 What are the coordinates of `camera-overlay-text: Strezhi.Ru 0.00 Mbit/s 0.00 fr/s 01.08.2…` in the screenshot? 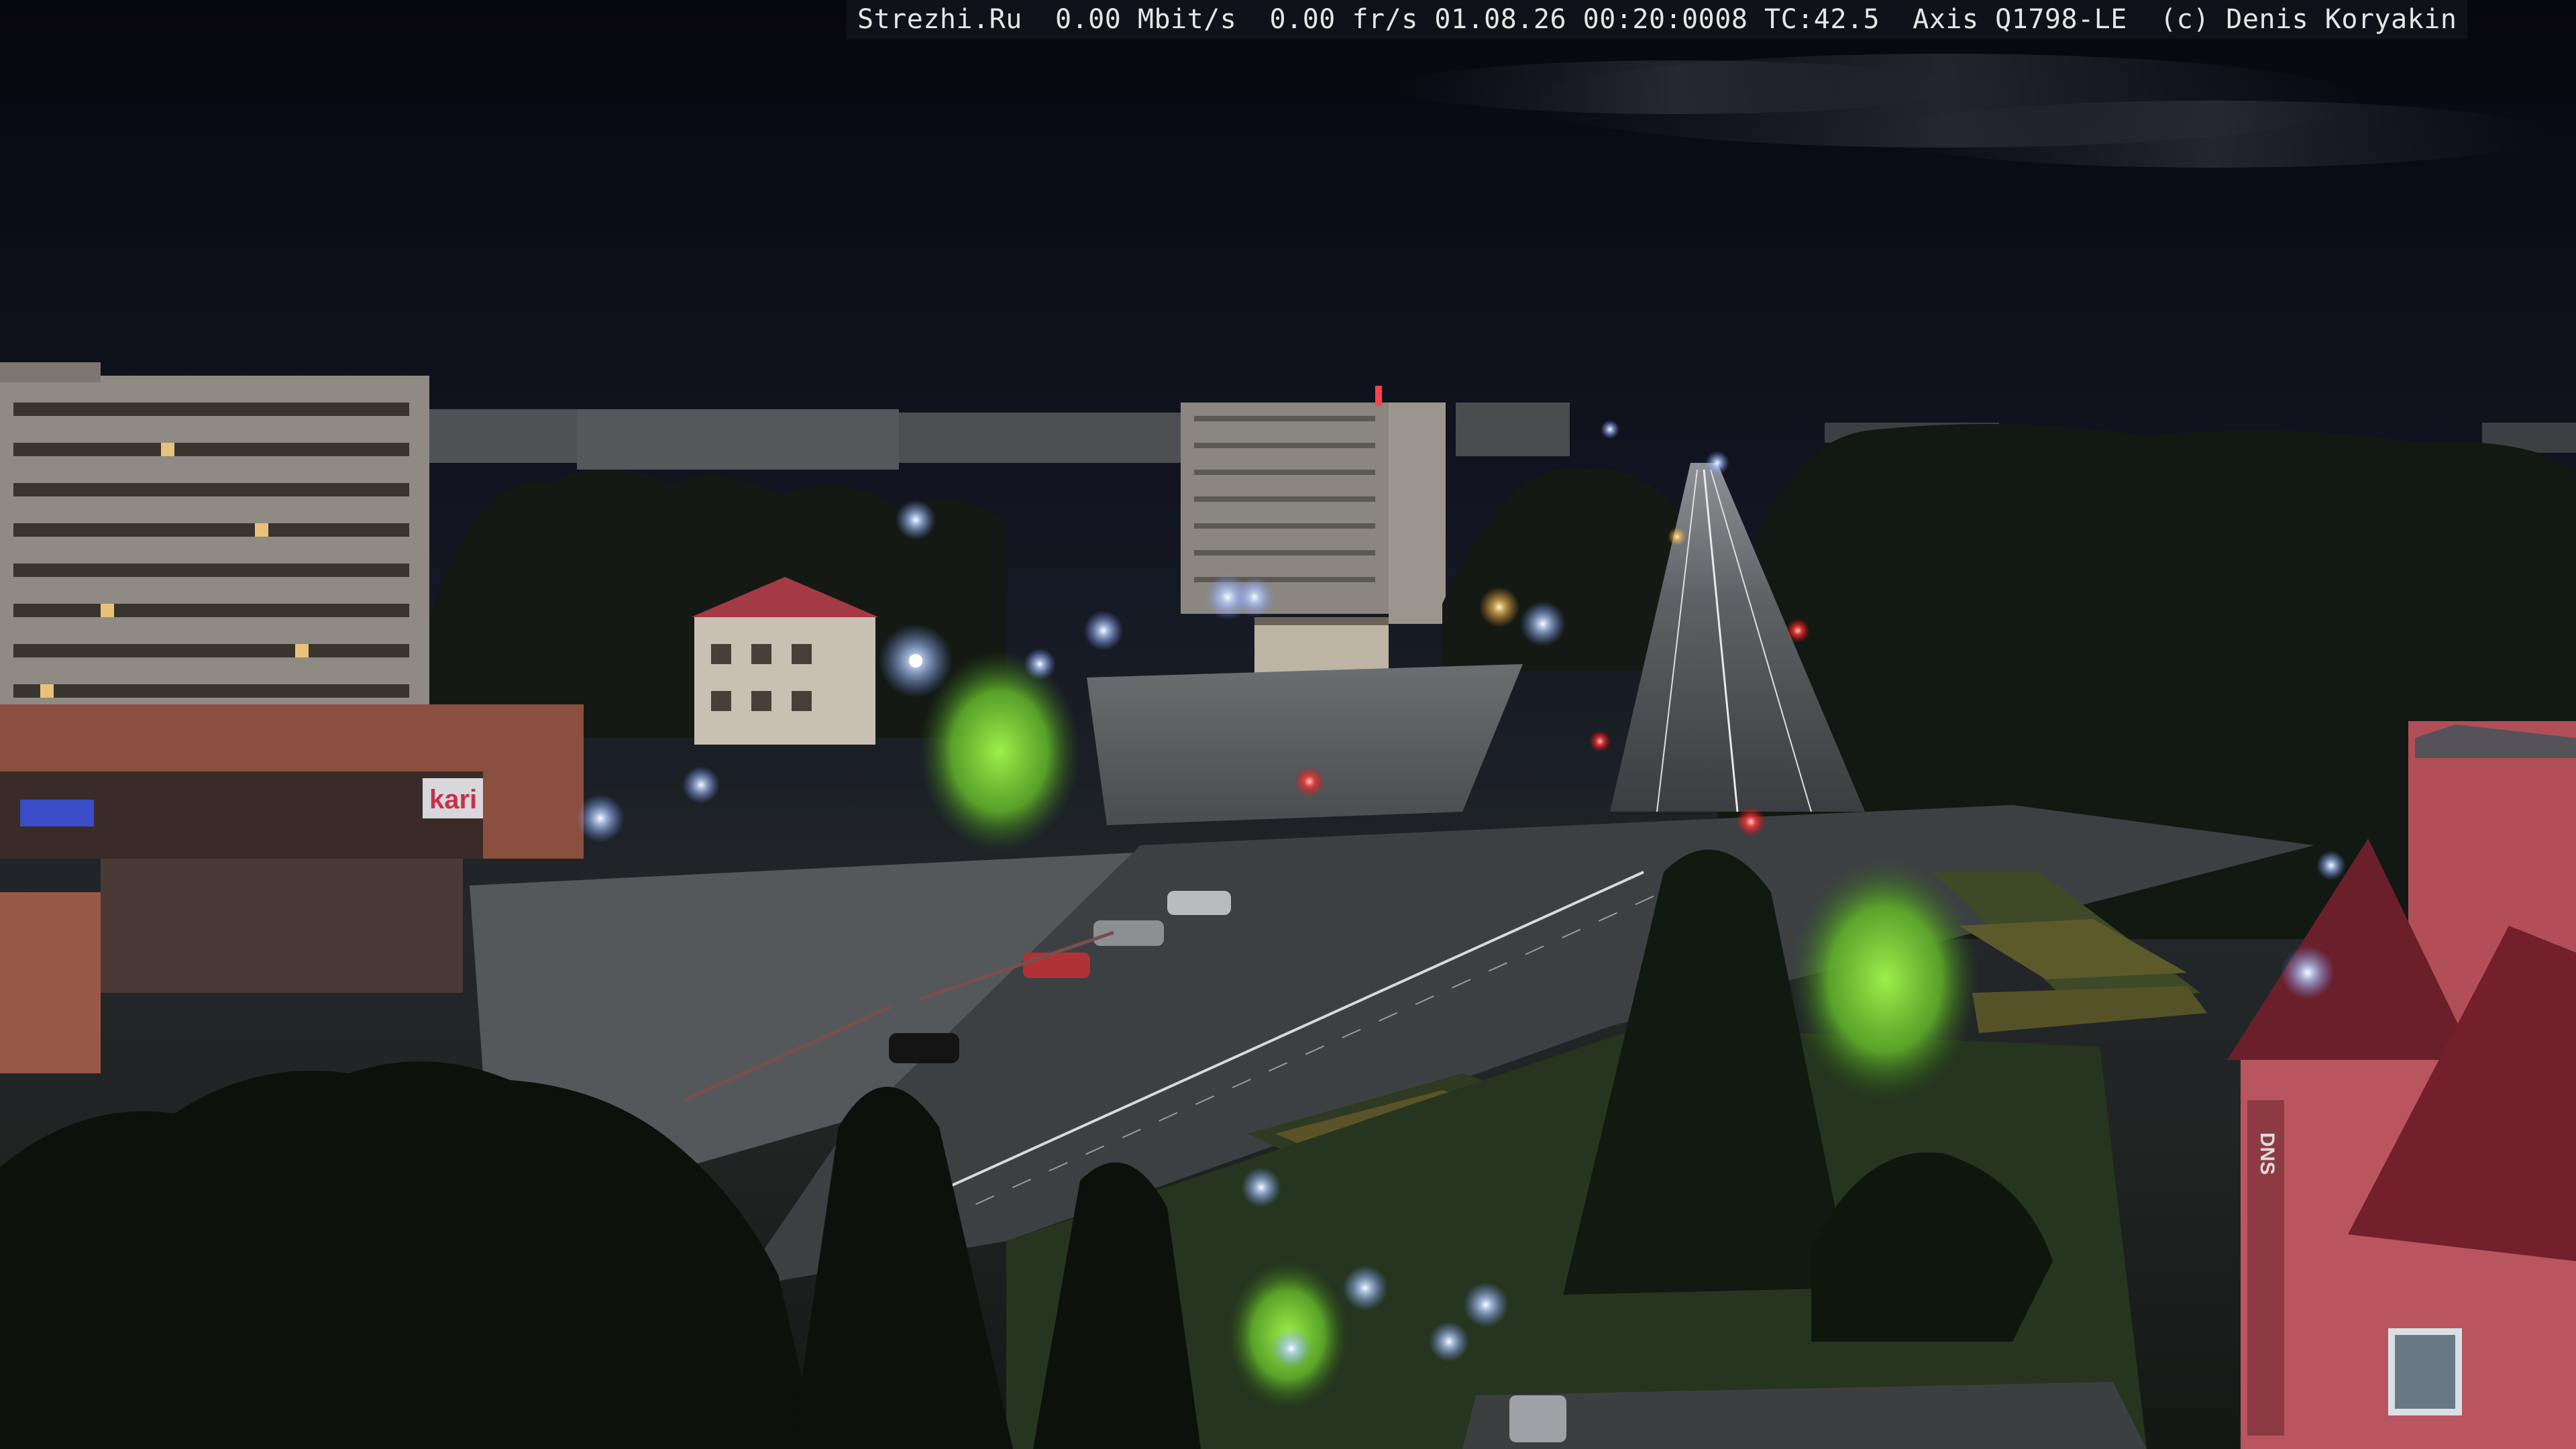 It's located at (1657, 19).